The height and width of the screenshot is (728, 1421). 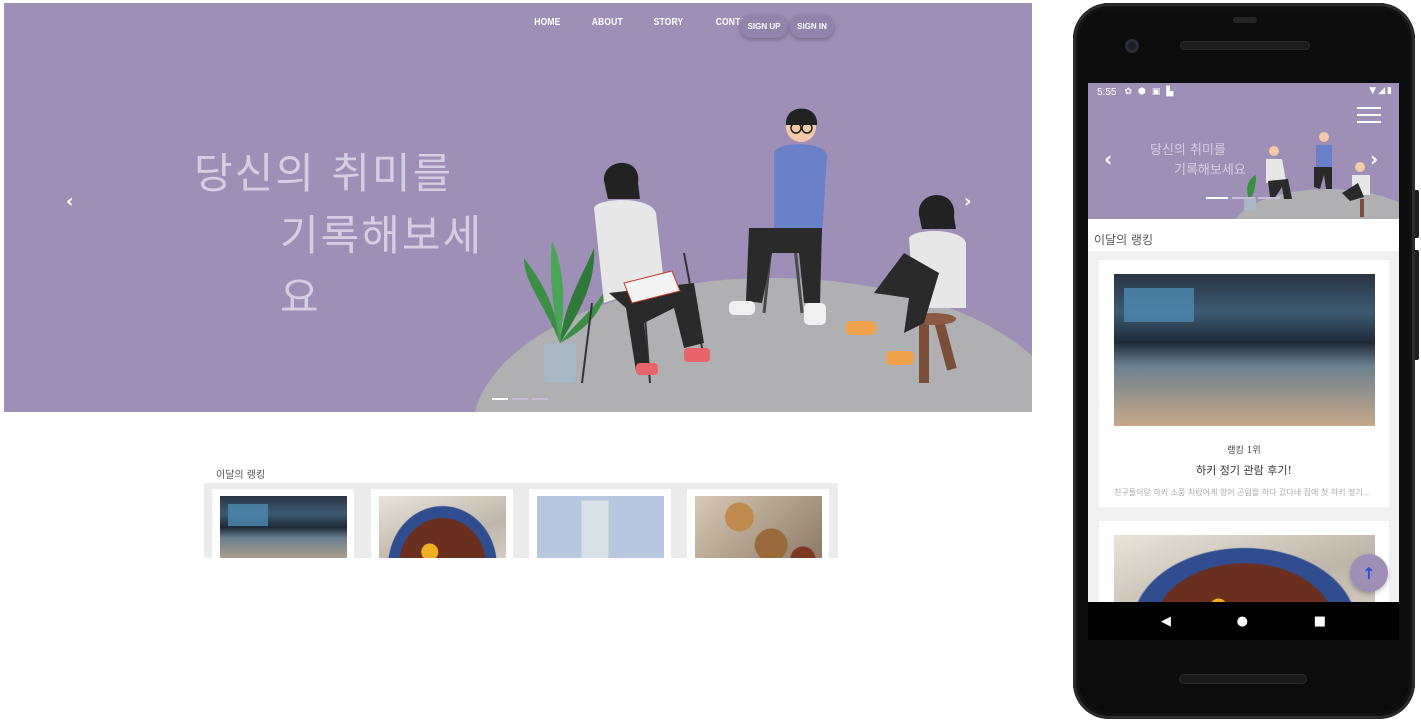 I want to click on mobile-carousel-indicators, so click(x=1243, y=198).